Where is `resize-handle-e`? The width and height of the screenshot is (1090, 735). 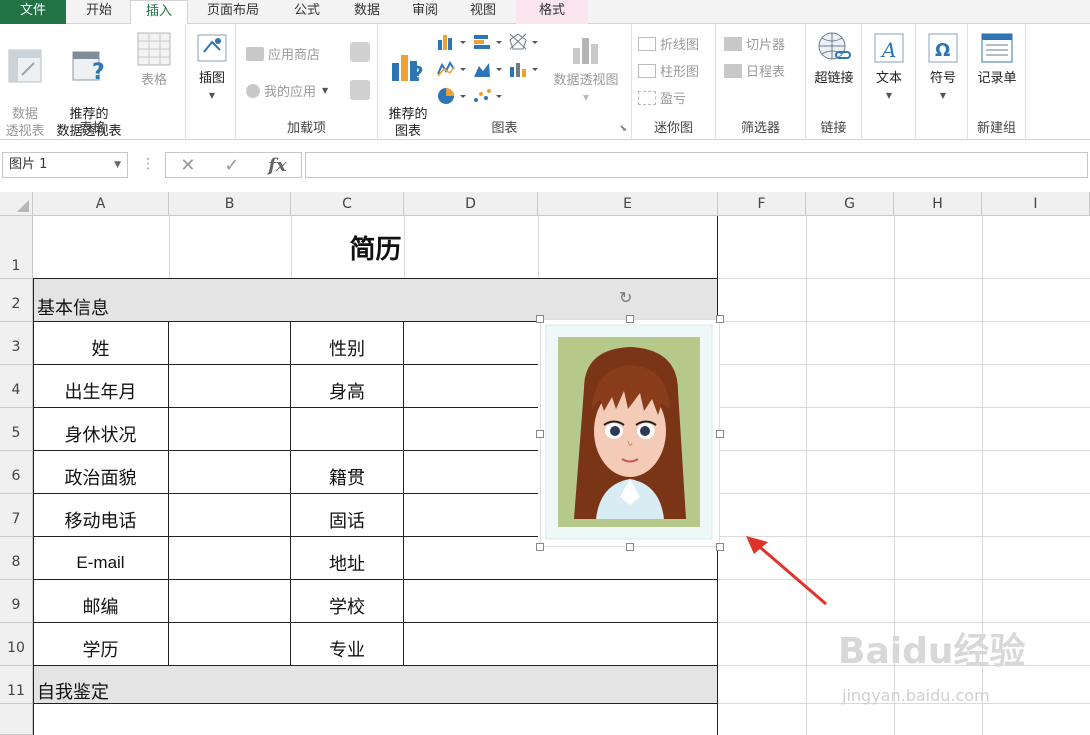
resize-handle-e is located at coordinates (720, 434).